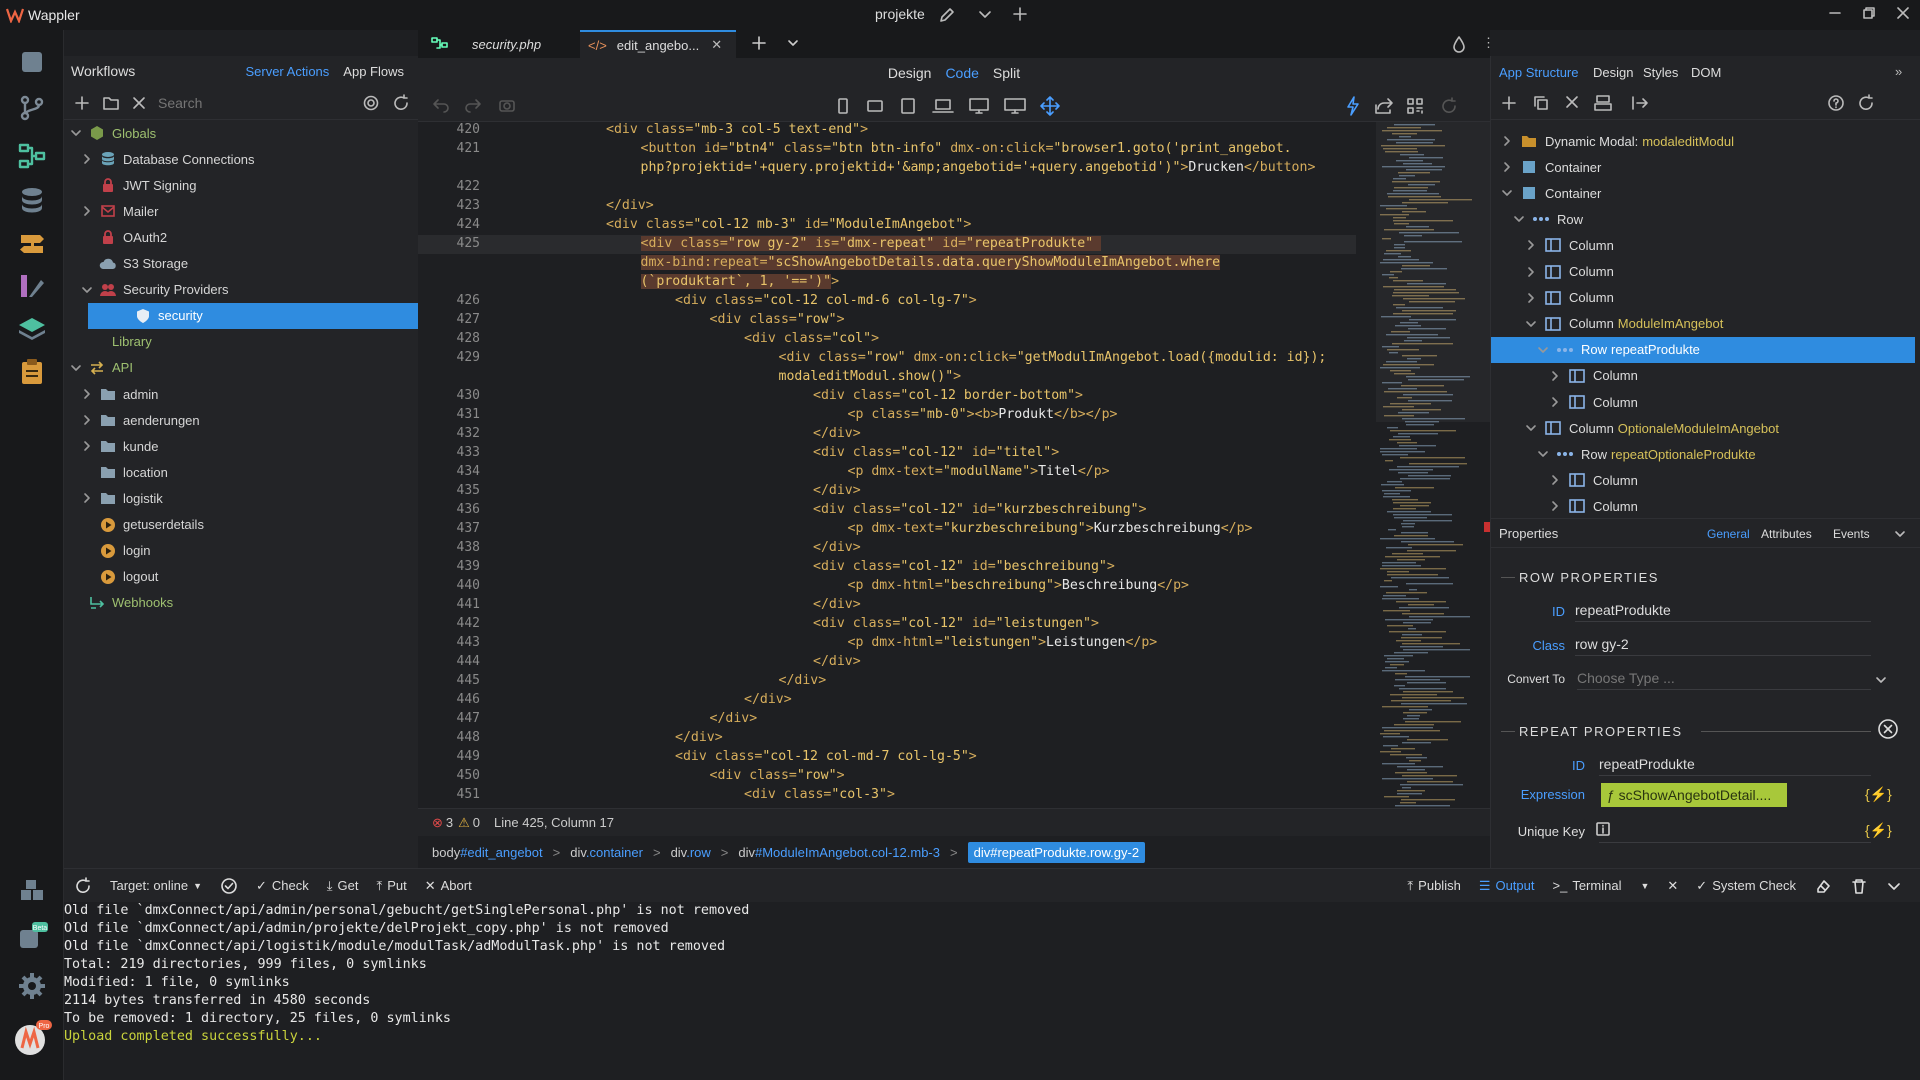  I want to click on structure-item: Row, so click(1705, 219).